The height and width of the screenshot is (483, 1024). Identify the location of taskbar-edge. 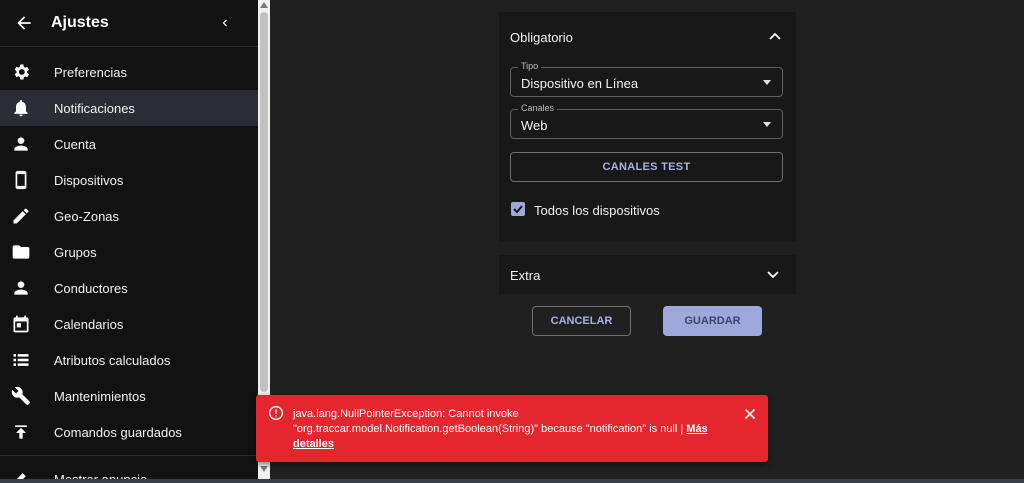
(512, 481).